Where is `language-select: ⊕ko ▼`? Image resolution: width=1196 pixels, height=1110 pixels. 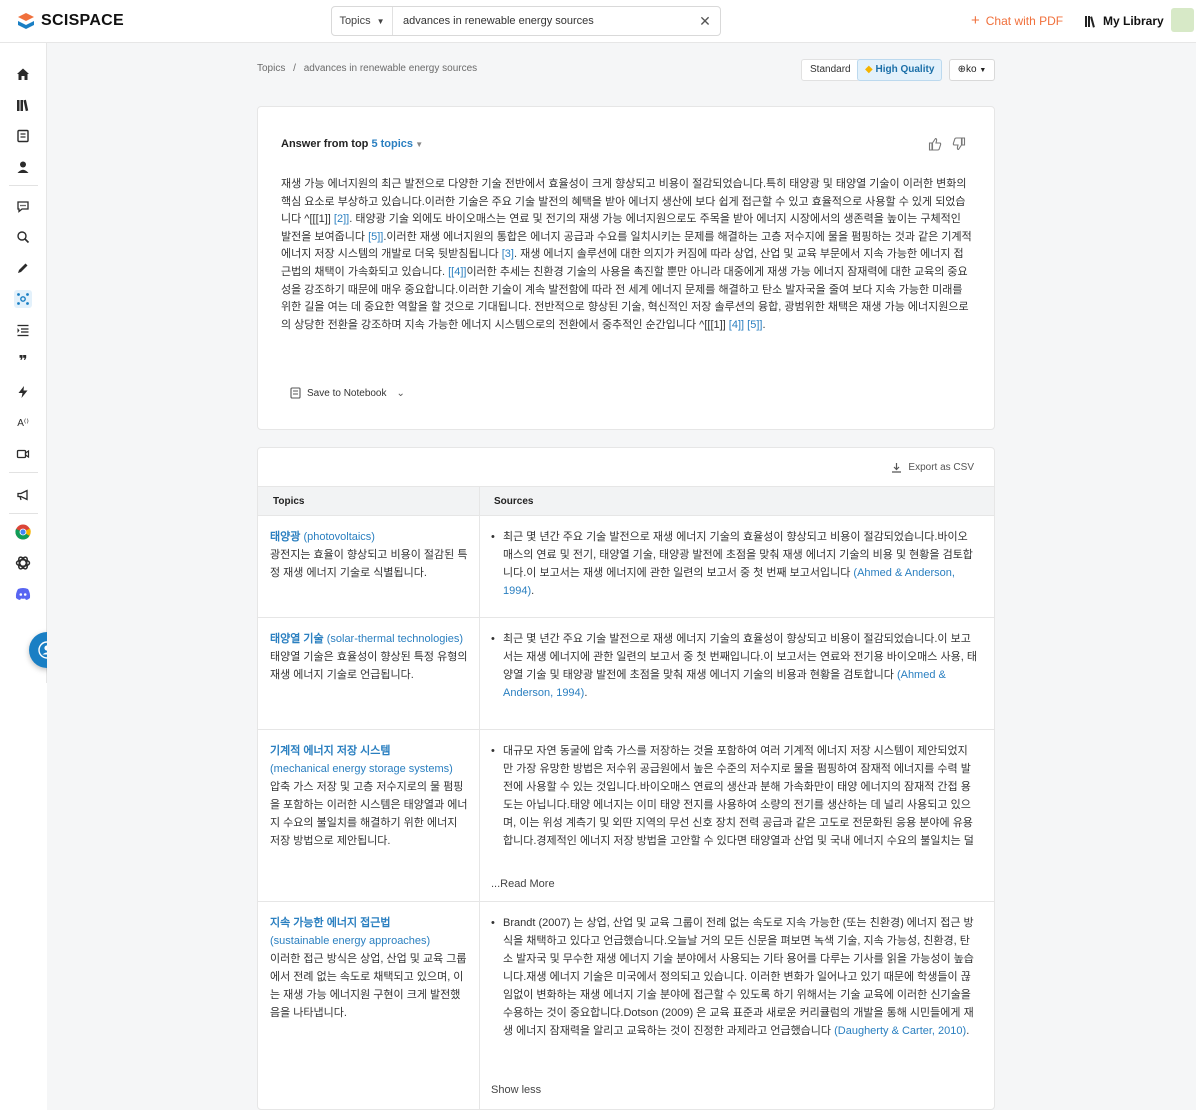 language-select: ⊕ko ▼ is located at coordinates (972, 70).